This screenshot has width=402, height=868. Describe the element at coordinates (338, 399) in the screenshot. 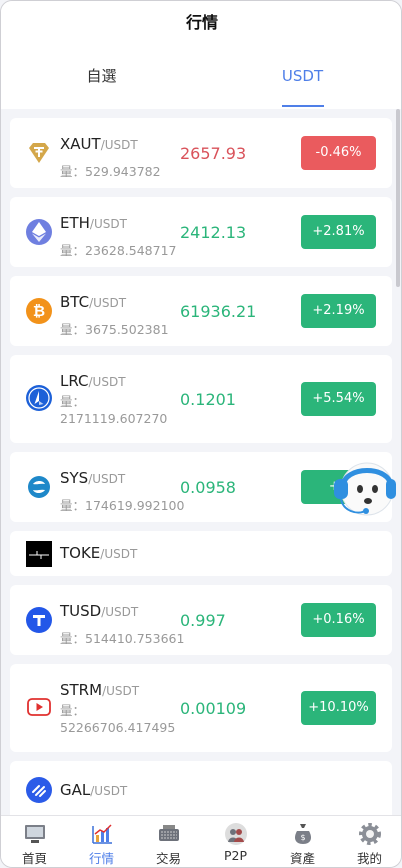

I see `change-badge: +5.54%` at that location.